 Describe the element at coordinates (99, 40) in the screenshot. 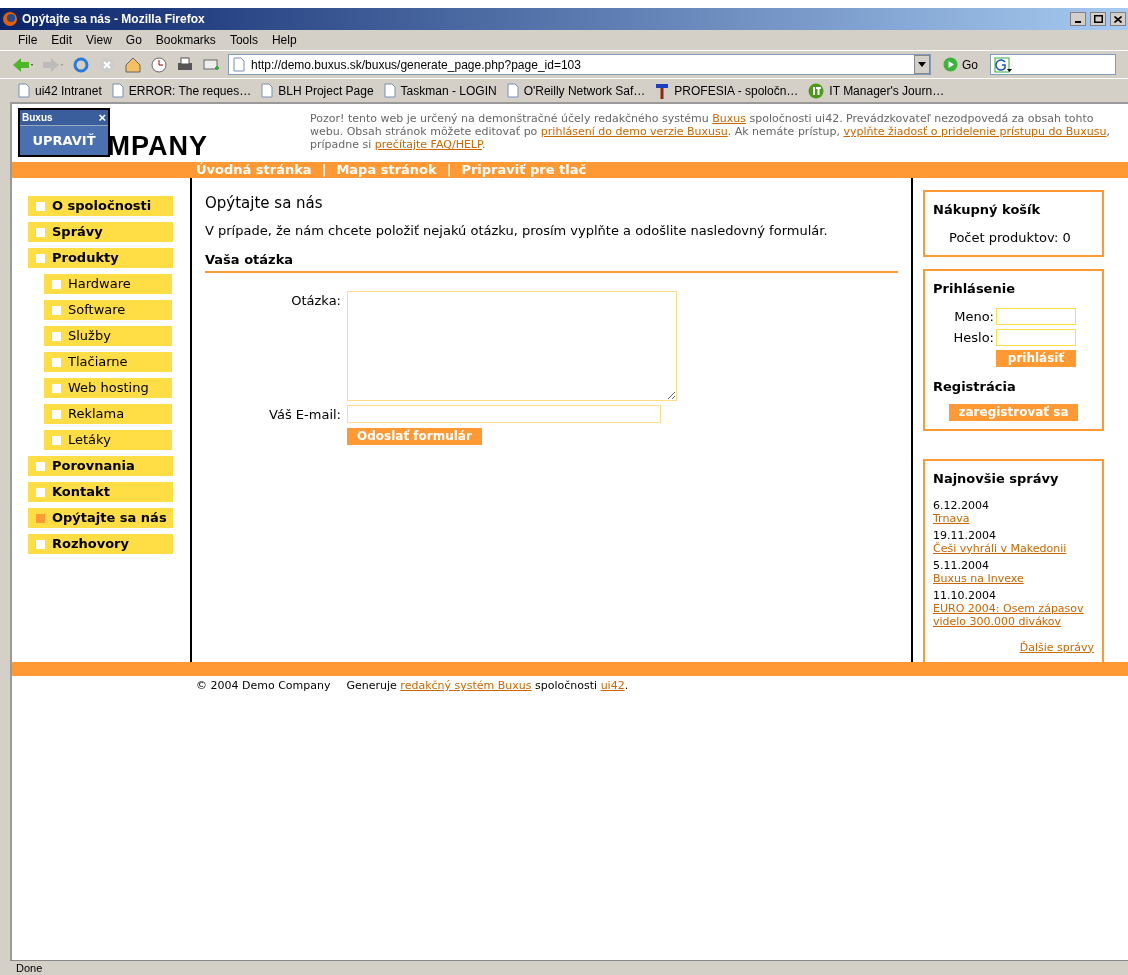

I see `menu-item: View` at that location.